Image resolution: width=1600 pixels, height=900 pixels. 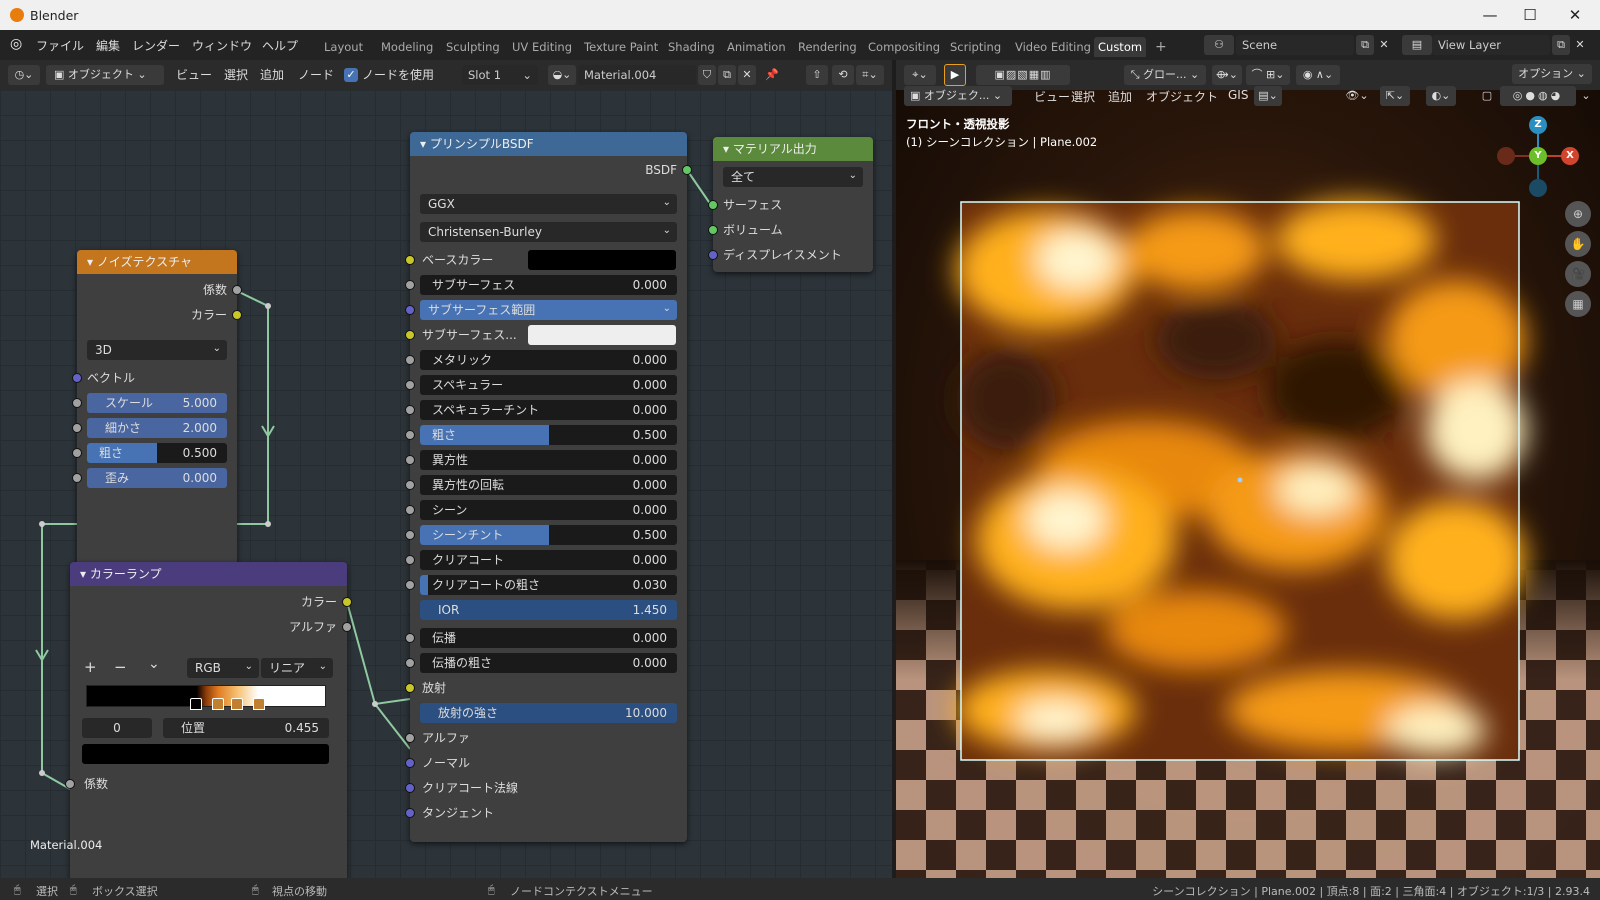 I want to click on bsdf-slider: サブサーフェス 0.000, so click(x=548, y=285).